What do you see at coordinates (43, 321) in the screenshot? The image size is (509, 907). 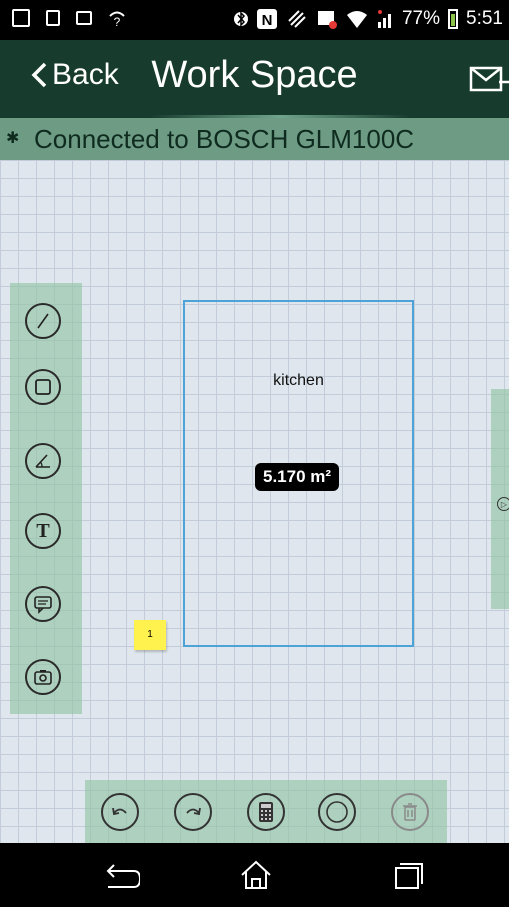 I see `line-tool-icon` at bounding box center [43, 321].